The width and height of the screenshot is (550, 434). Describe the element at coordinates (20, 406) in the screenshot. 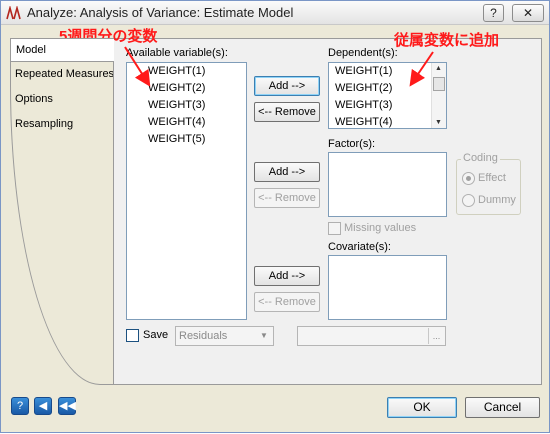

I see `help-icon: ?` at that location.